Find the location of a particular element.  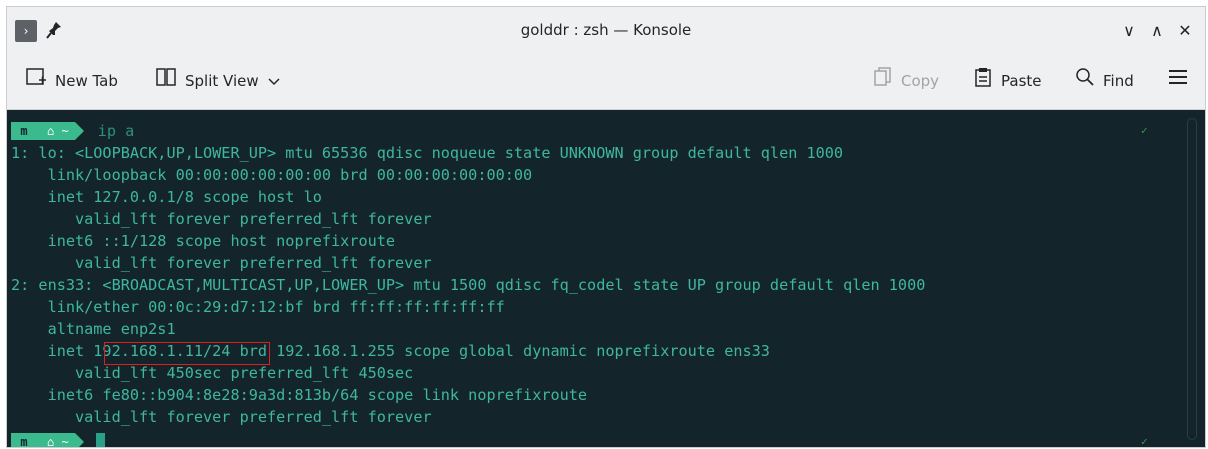

chevron-down-icon is located at coordinates (274, 81).